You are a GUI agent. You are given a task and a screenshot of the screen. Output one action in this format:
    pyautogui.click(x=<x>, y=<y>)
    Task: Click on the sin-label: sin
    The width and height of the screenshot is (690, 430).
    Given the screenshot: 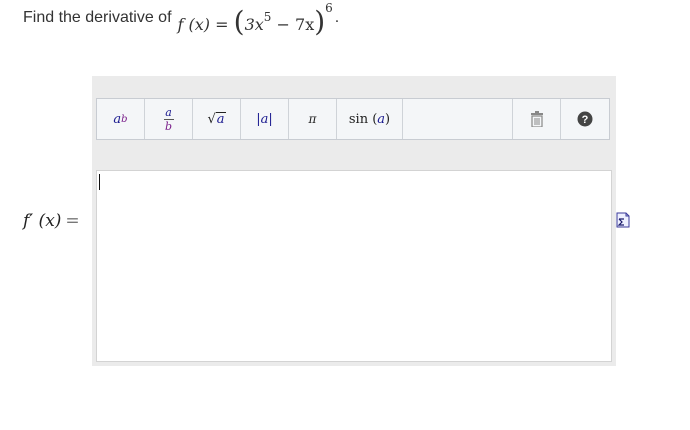 What is the action you would take?
    pyautogui.click(x=358, y=119)
    